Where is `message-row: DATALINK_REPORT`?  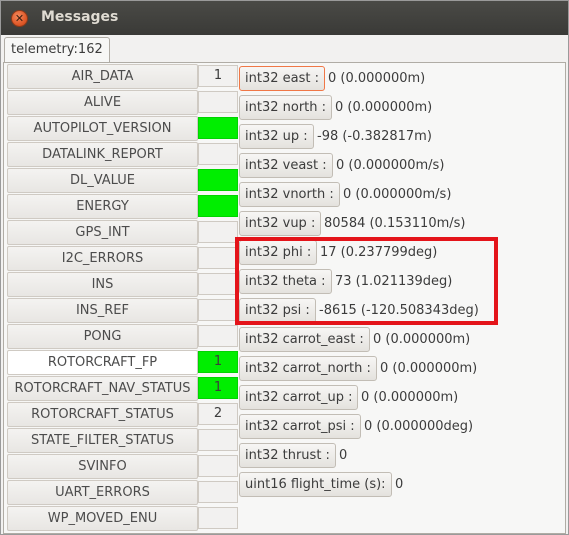 message-row: DATALINK_REPORT is located at coordinates (122, 155).